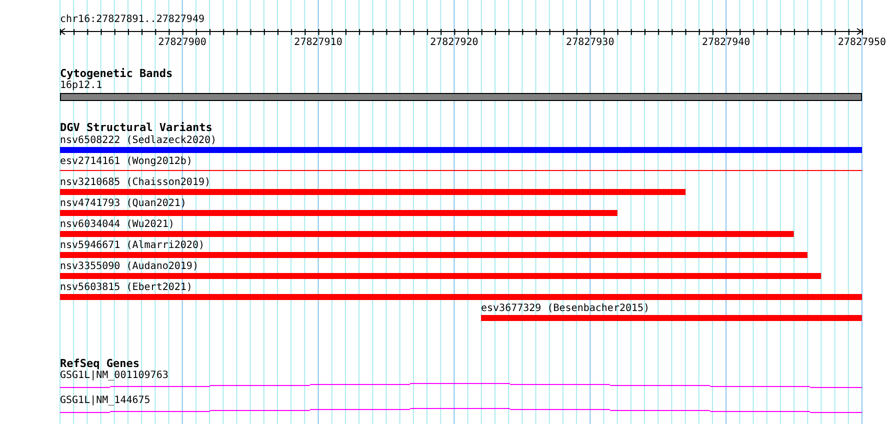 Image resolution: width=890 pixels, height=424 pixels. Describe the element at coordinates (182, 42) in the screenshot. I see `tick-label: 27827900` at that location.